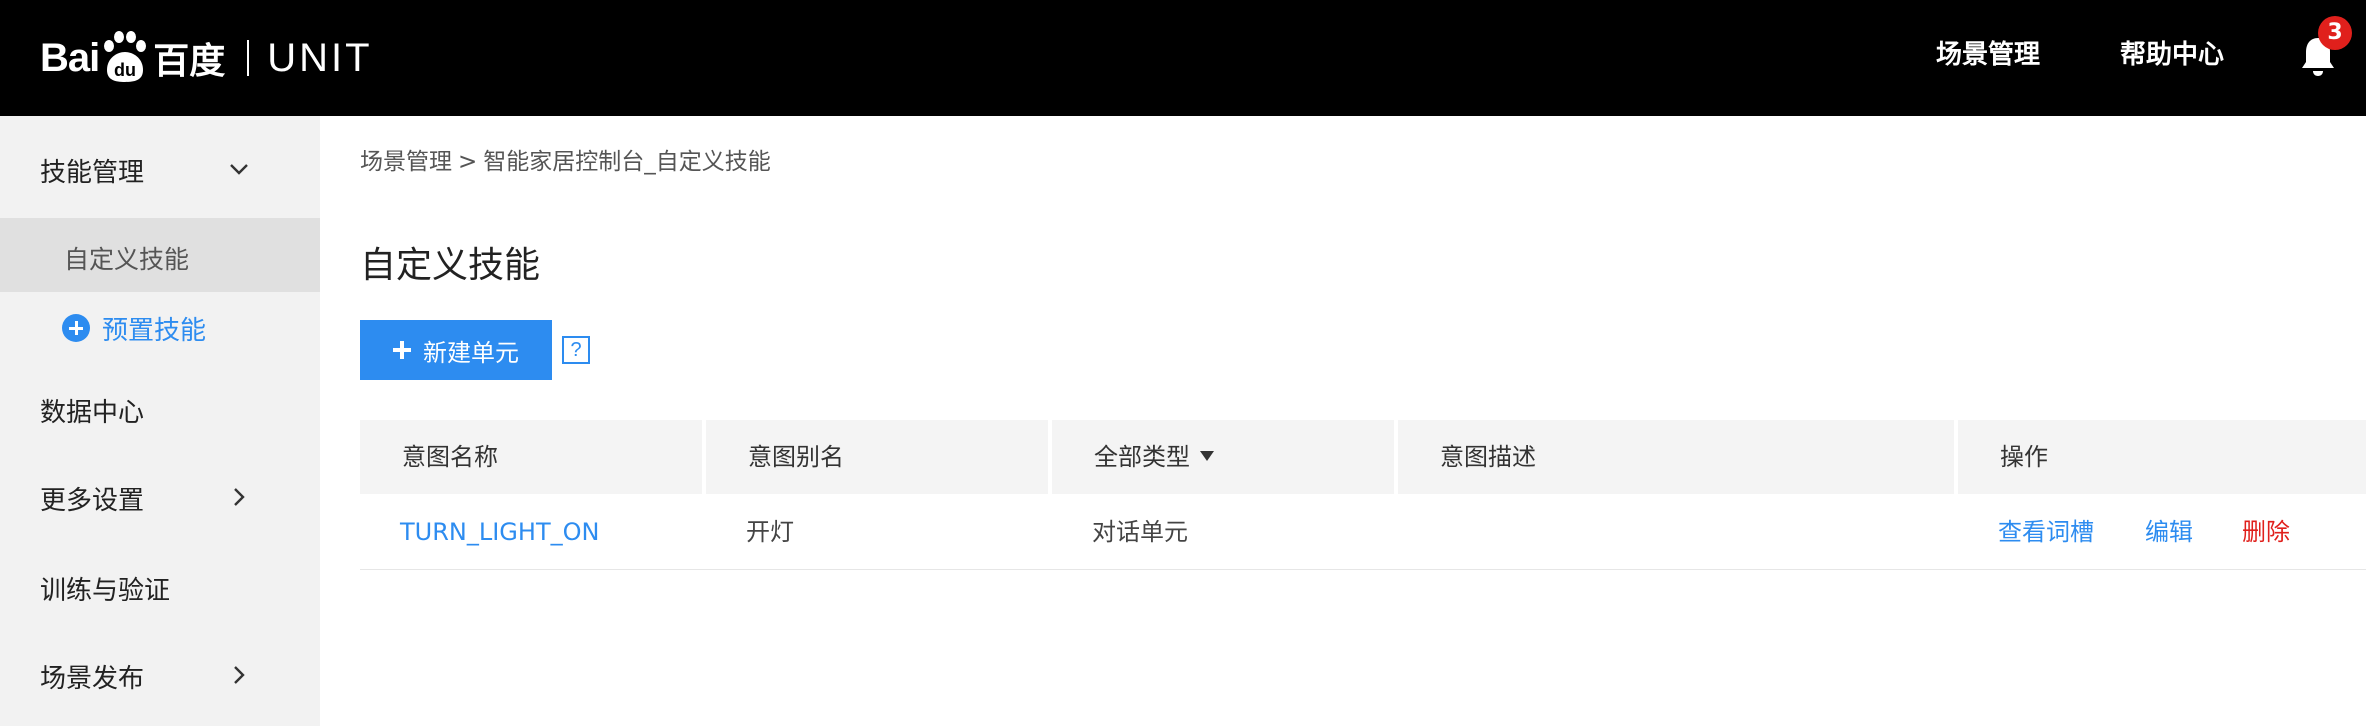 The image size is (2366, 726). What do you see at coordinates (1488, 457) in the screenshot?
I see `column-header-intent-description: 意图描述` at bounding box center [1488, 457].